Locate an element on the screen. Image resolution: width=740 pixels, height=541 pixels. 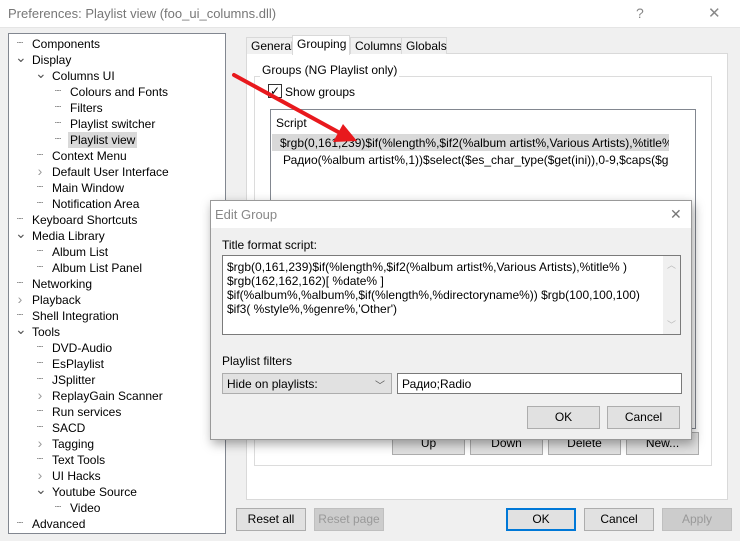
filter-value-input: Радио;Radio is located at coordinates (539, 383).